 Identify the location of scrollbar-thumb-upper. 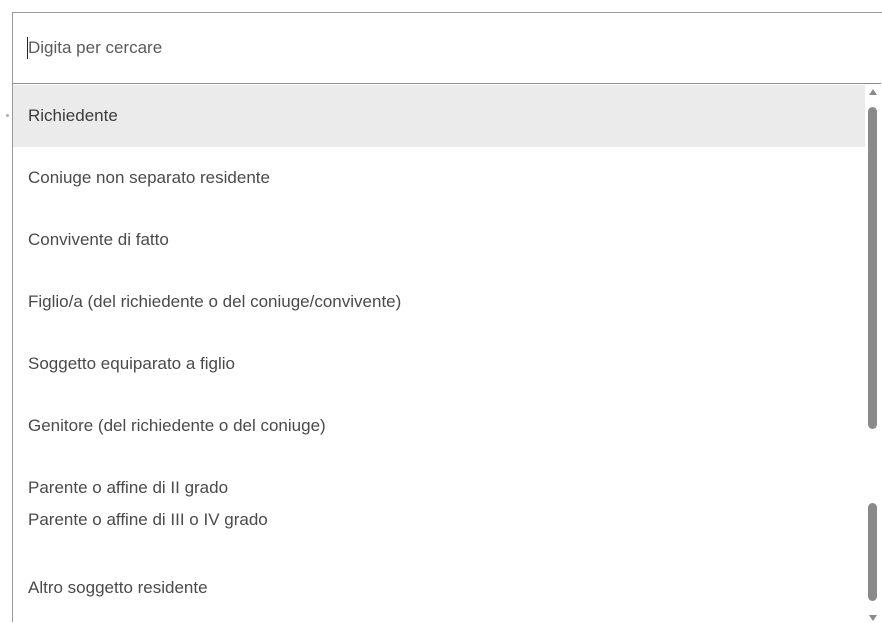
(872, 268).